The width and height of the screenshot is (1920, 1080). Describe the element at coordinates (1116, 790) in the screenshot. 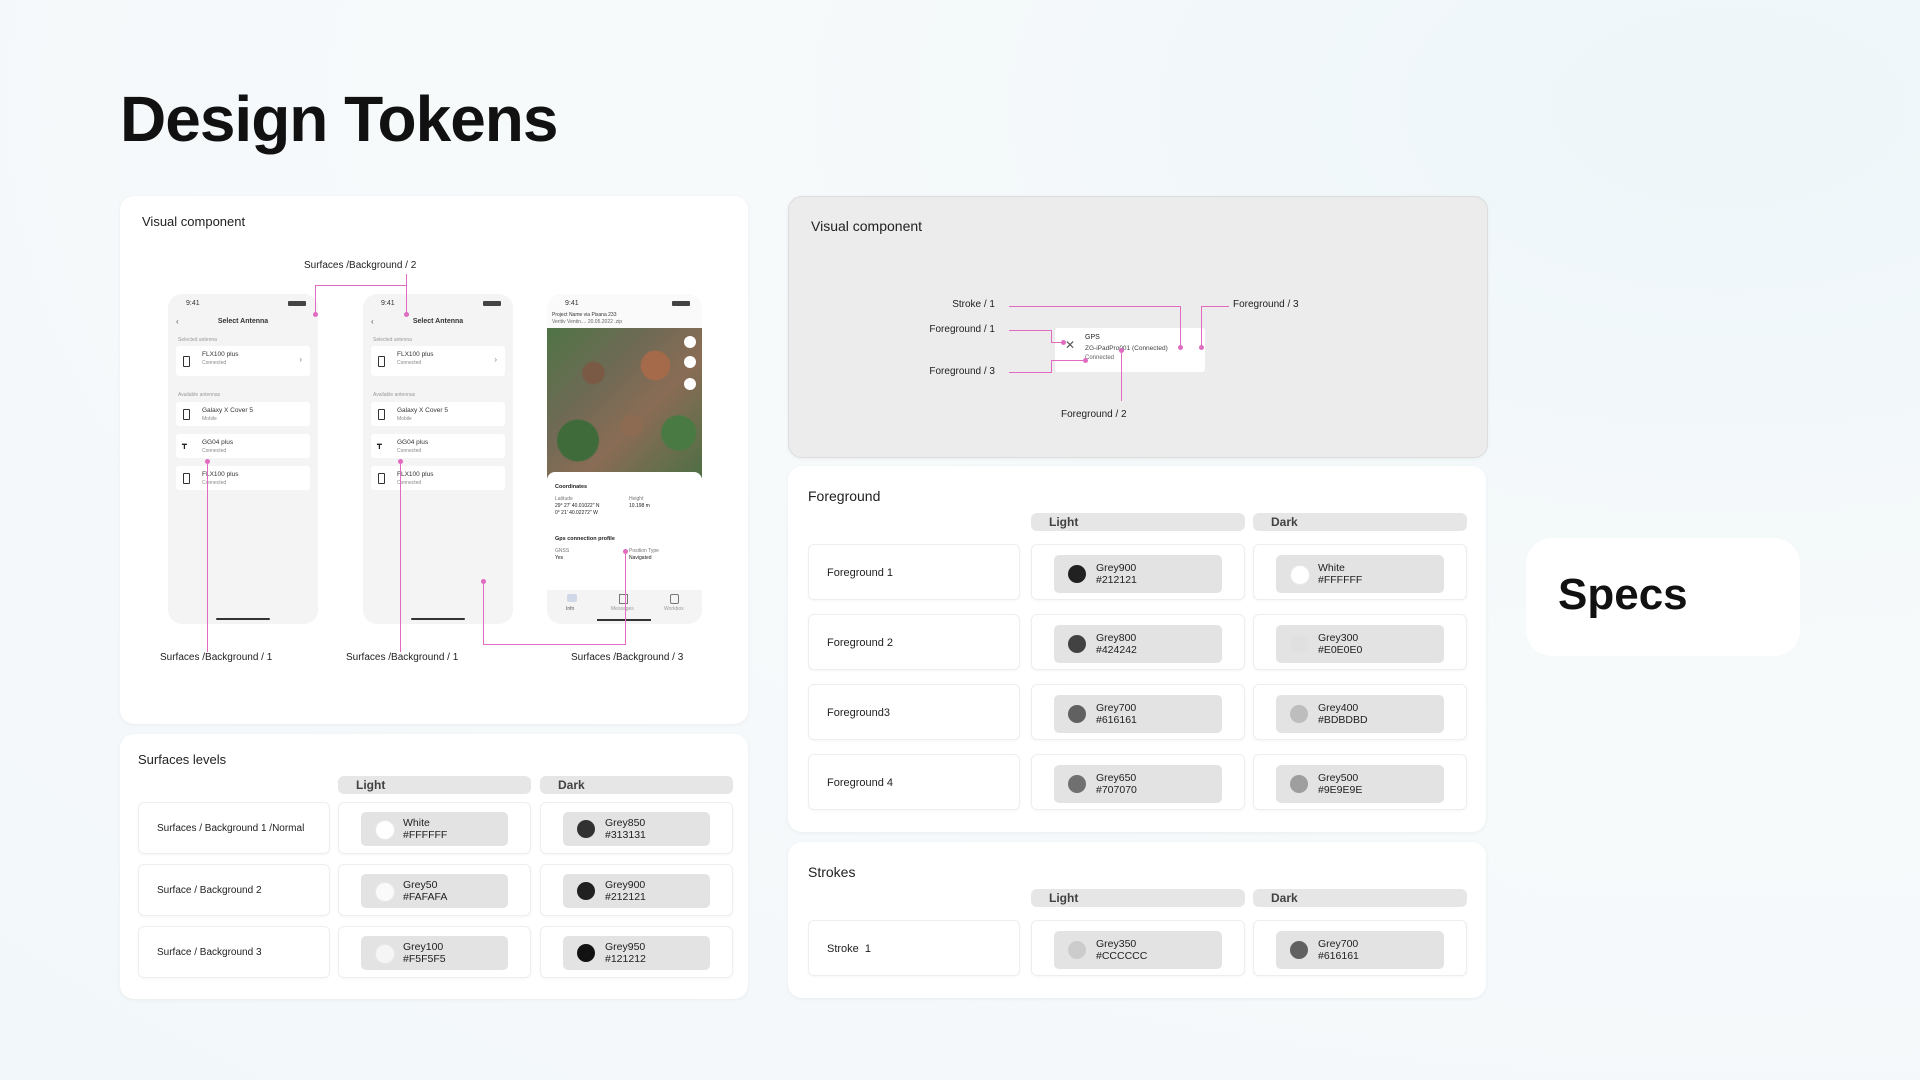

I see `swatch-hex: #707070` at that location.